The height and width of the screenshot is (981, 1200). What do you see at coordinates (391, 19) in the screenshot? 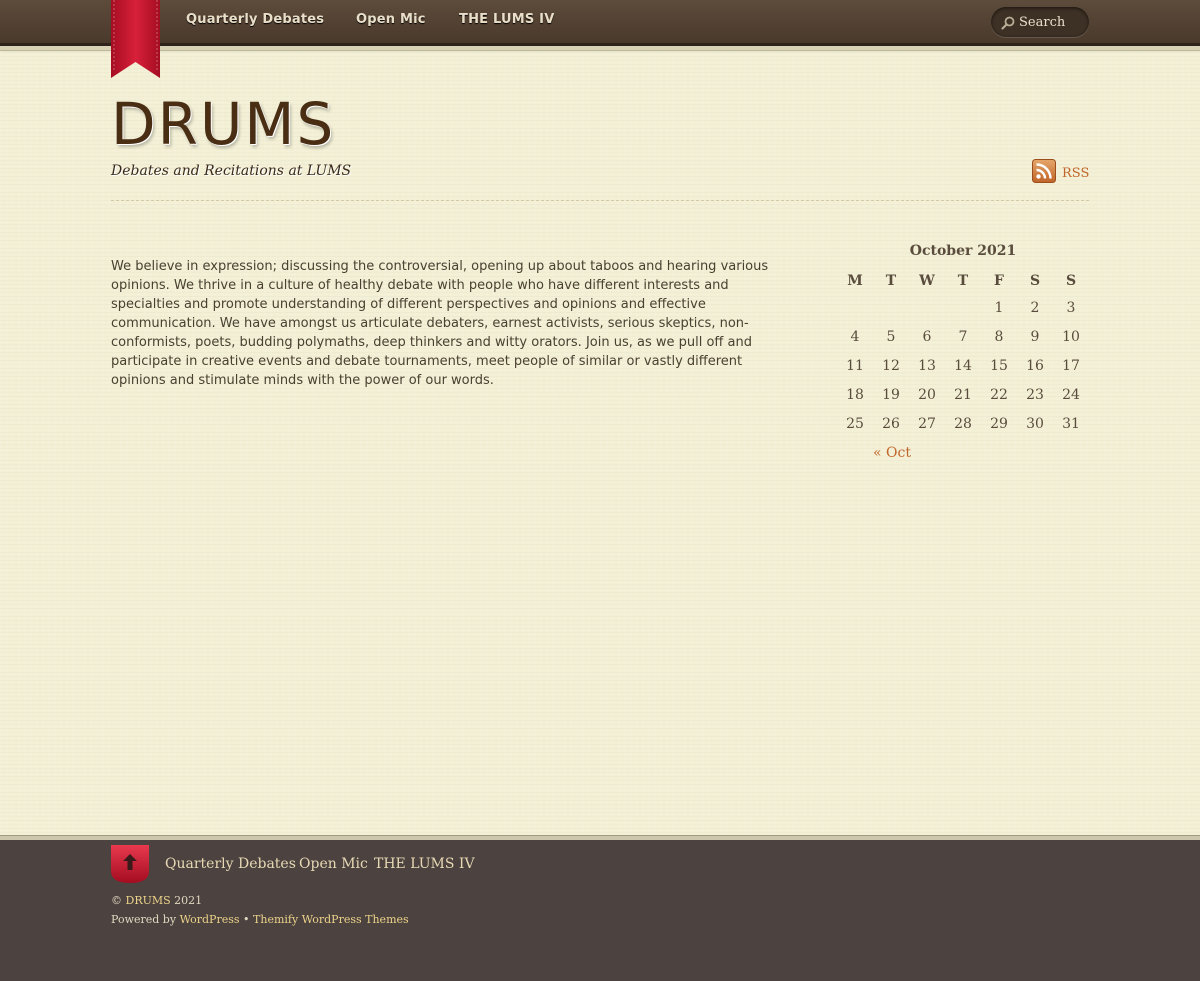
I see `nav-item-open-mic: Open Mic` at bounding box center [391, 19].